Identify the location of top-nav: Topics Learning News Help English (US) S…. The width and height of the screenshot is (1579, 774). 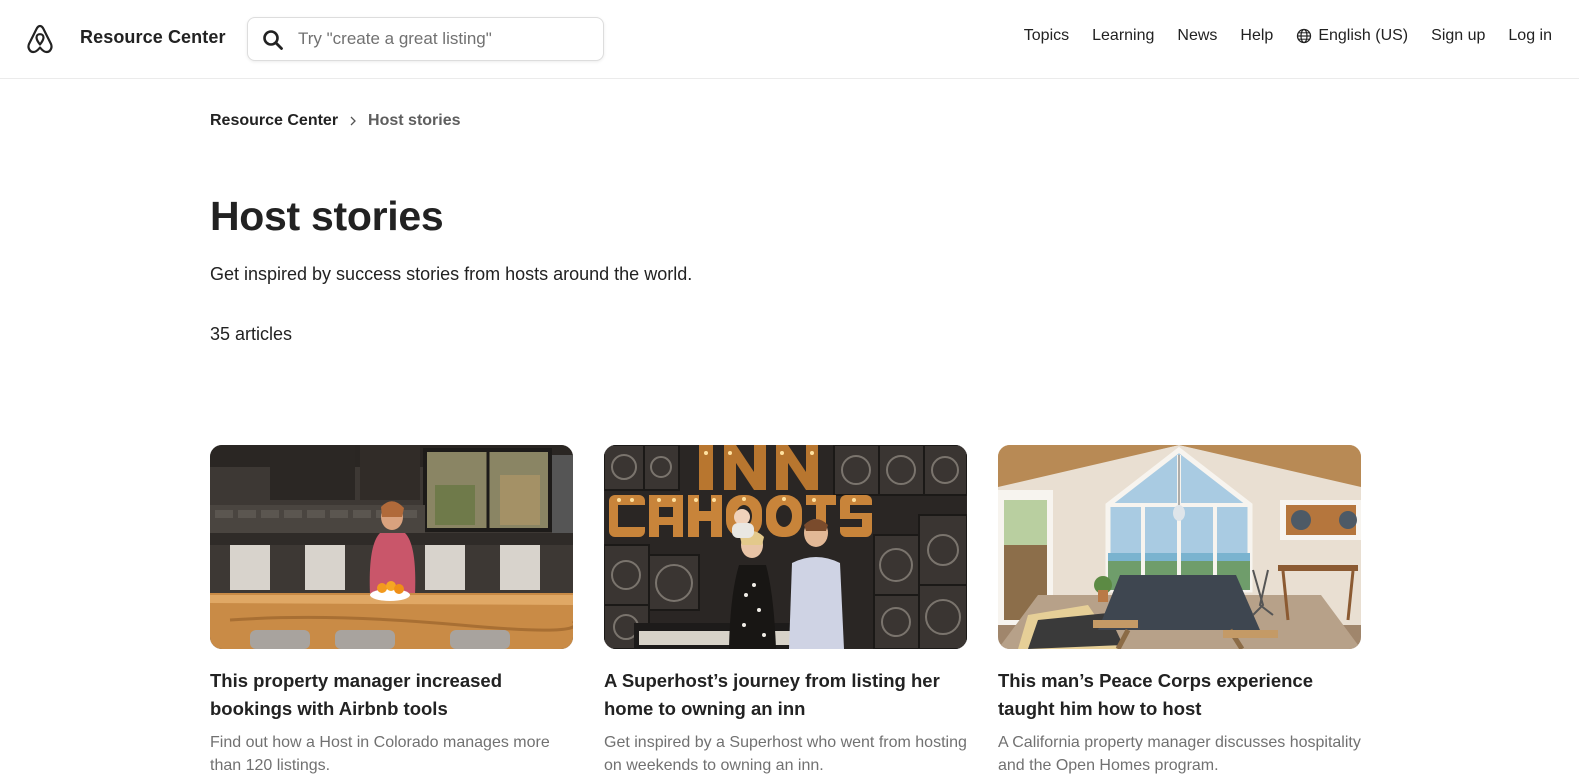
(1276, 36).